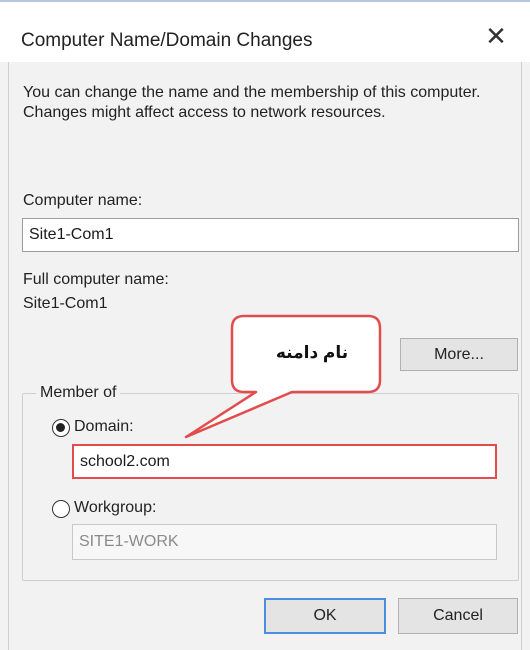  Describe the element at coordinates (8, 356) in the screenshot. I see `dialog-border-left` at that location.